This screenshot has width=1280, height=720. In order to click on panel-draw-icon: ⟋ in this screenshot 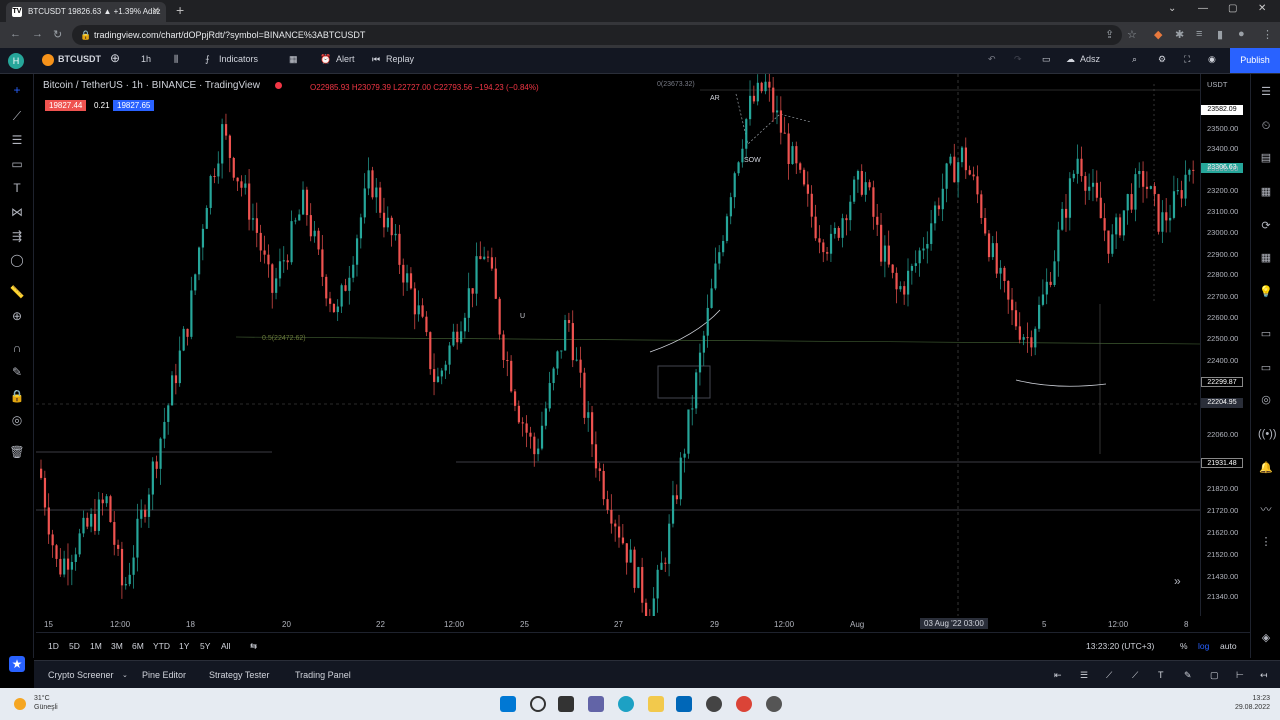, I will do `click(1109, 675)`.